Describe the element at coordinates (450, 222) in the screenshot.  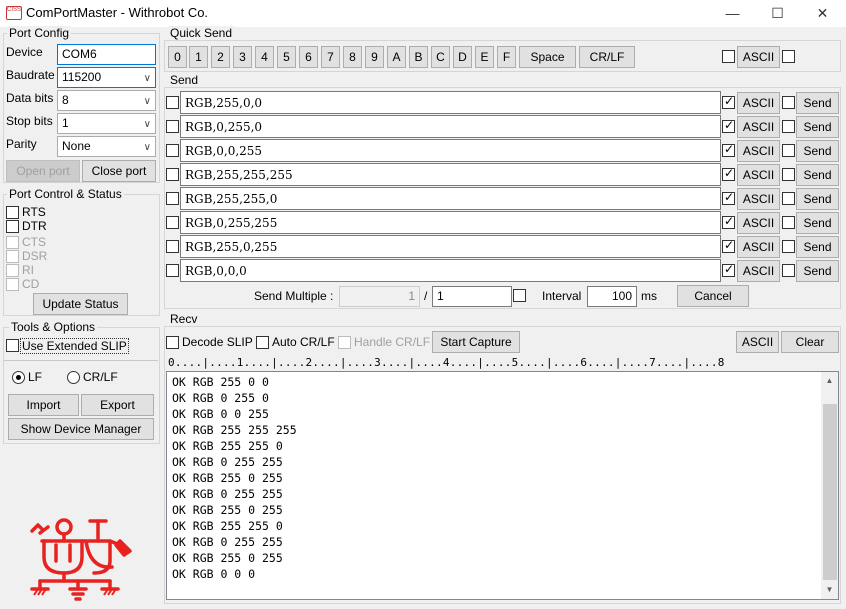
I see `send-input: RGB,0,255,255` at that location.